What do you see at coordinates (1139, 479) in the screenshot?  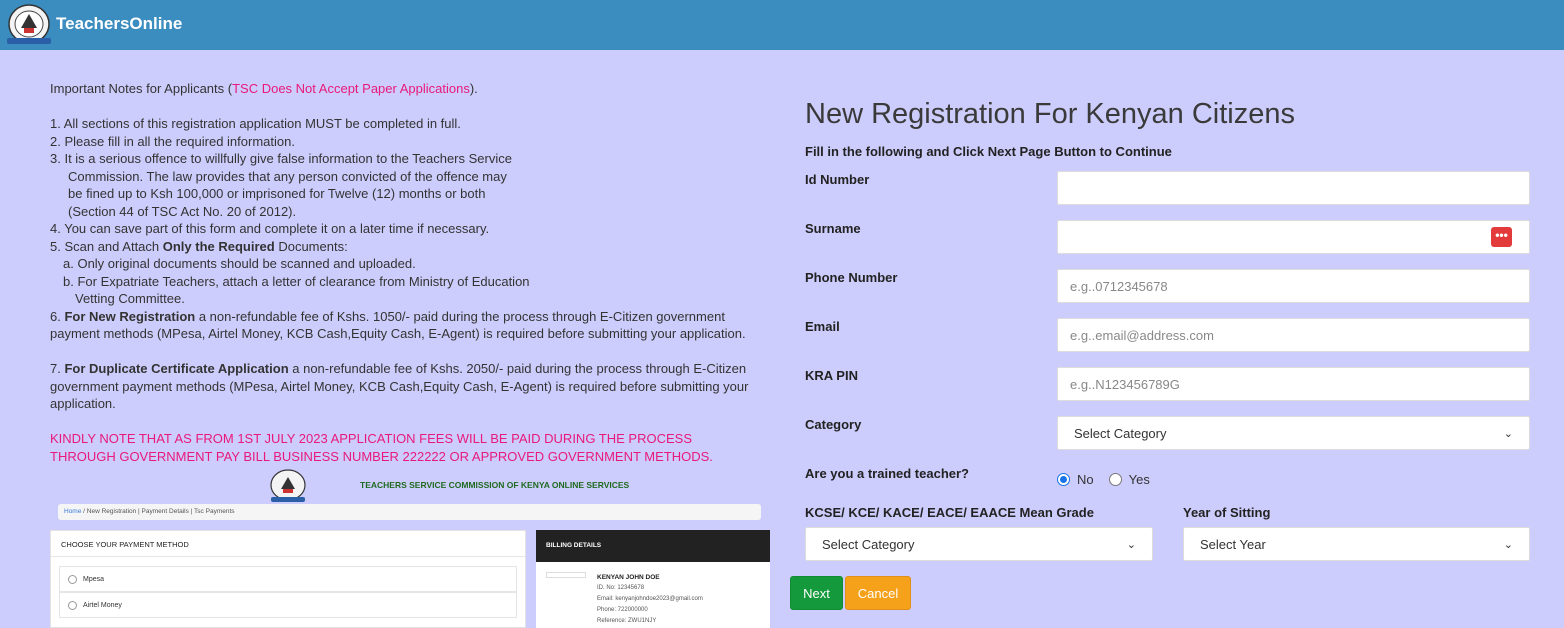 I see `trained-yes-label: Yes` at bounding box center [1139, 479].